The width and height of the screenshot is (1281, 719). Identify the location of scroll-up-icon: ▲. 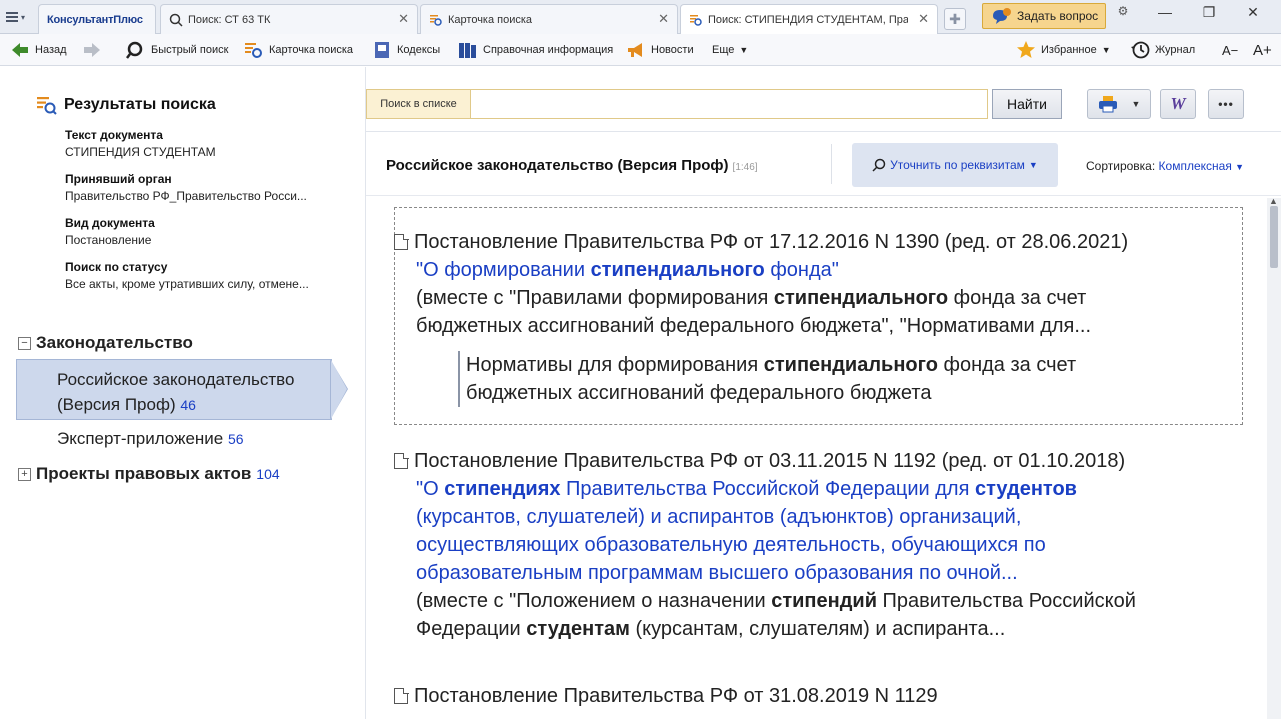
(1273, 201).